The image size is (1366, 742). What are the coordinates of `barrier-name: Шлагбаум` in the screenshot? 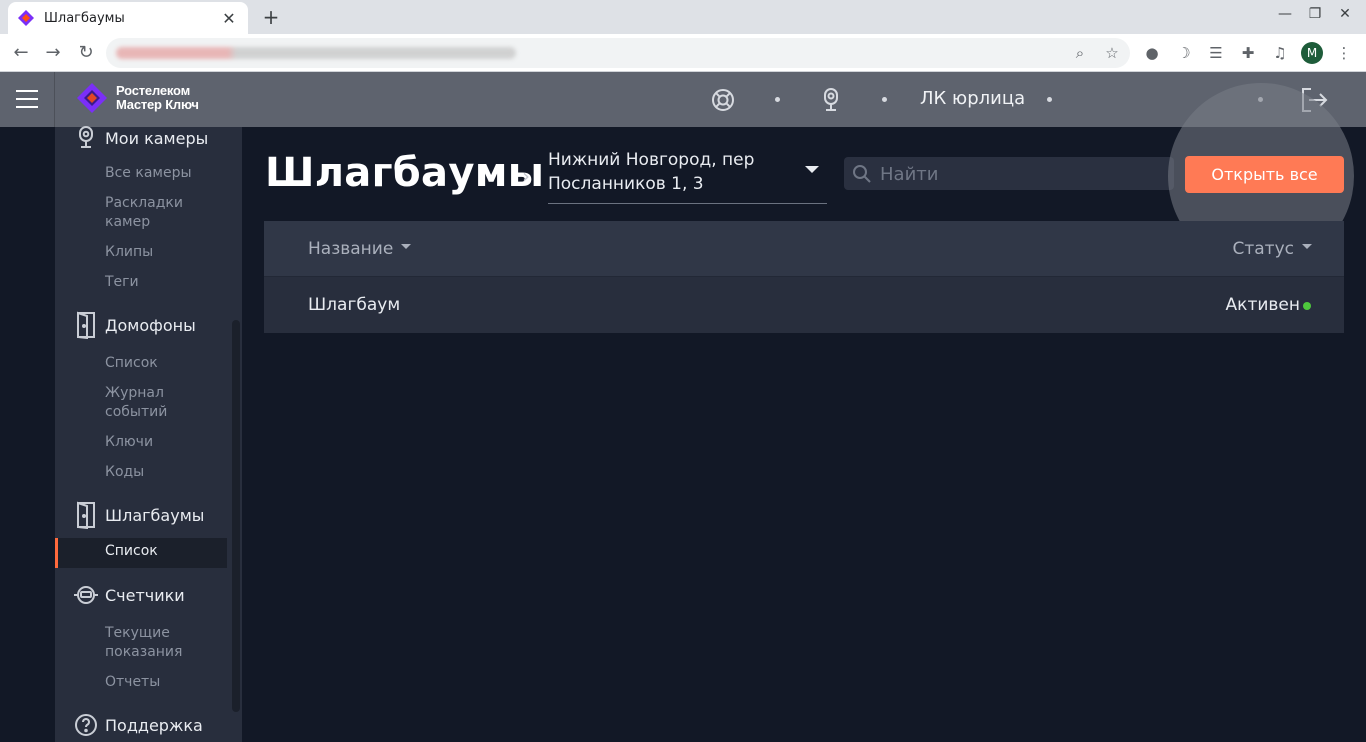 It's located at (354, 305).